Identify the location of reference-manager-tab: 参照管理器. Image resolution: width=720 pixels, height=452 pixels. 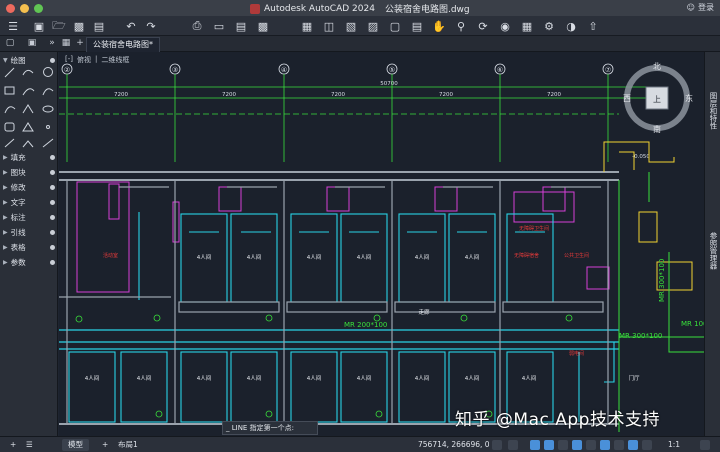
(713, 251).